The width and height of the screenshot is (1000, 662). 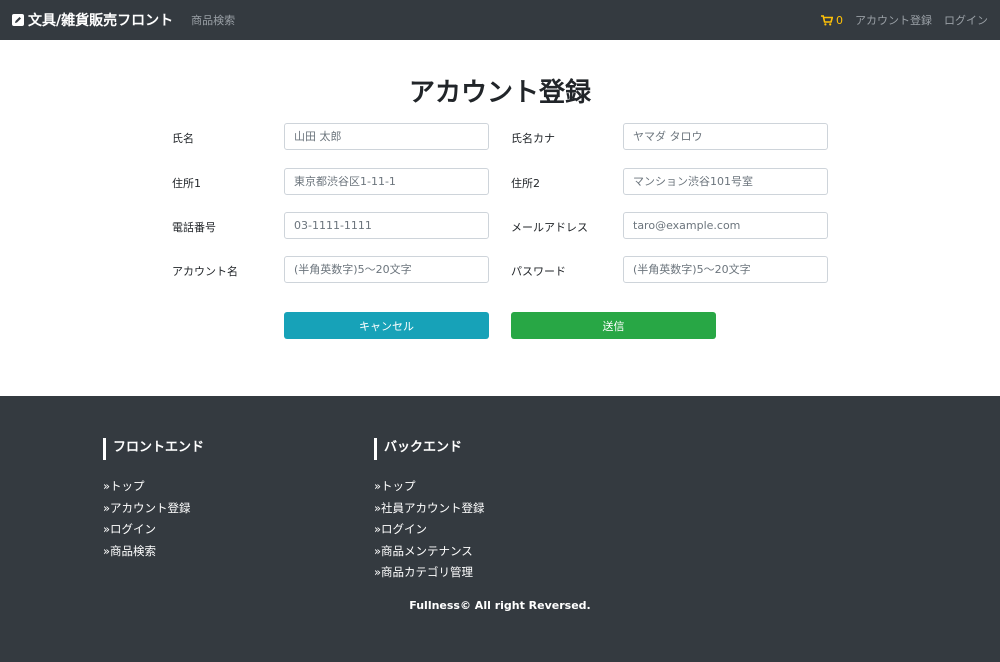 I want to click on footer-frontend-heading: フロントエンド, so click(x=153, y=449).